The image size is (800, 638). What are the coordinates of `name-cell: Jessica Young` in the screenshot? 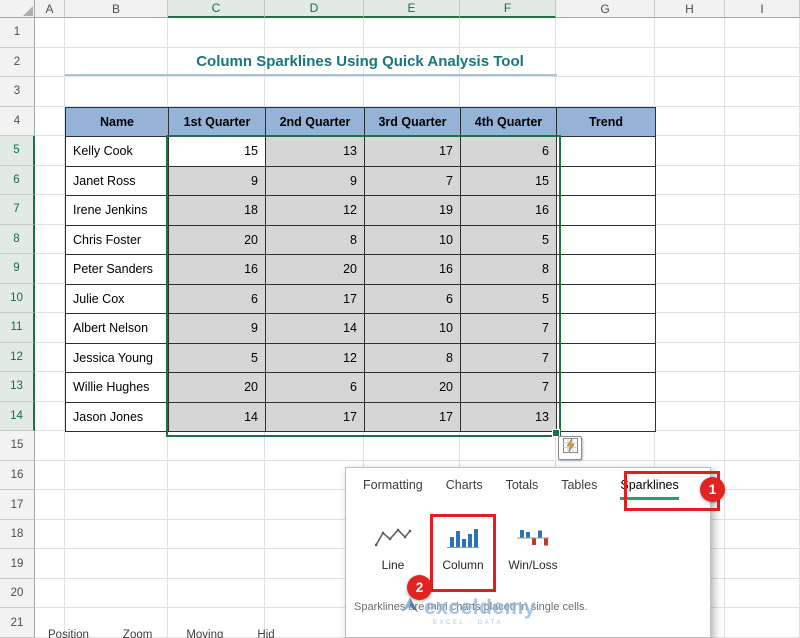 It's located at (117, 358).